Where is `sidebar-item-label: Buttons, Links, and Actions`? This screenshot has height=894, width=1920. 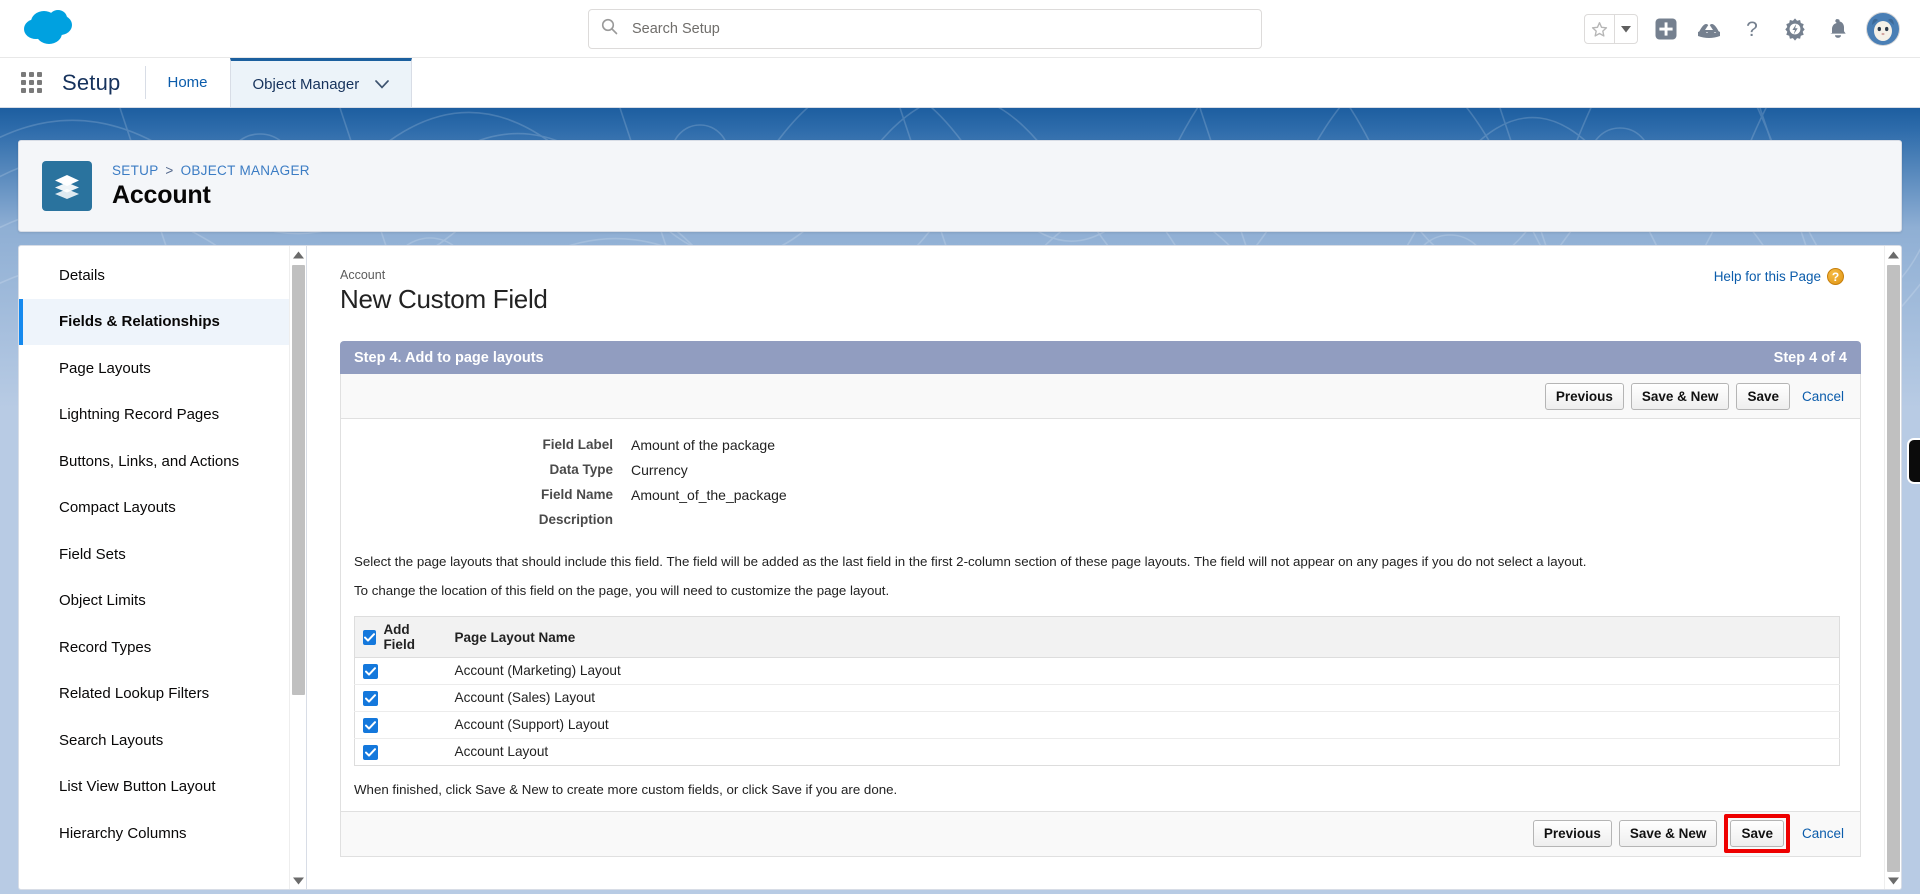
sidebar-item-label: Buttons, Links, and Actions is located at coordinates (149, 461).